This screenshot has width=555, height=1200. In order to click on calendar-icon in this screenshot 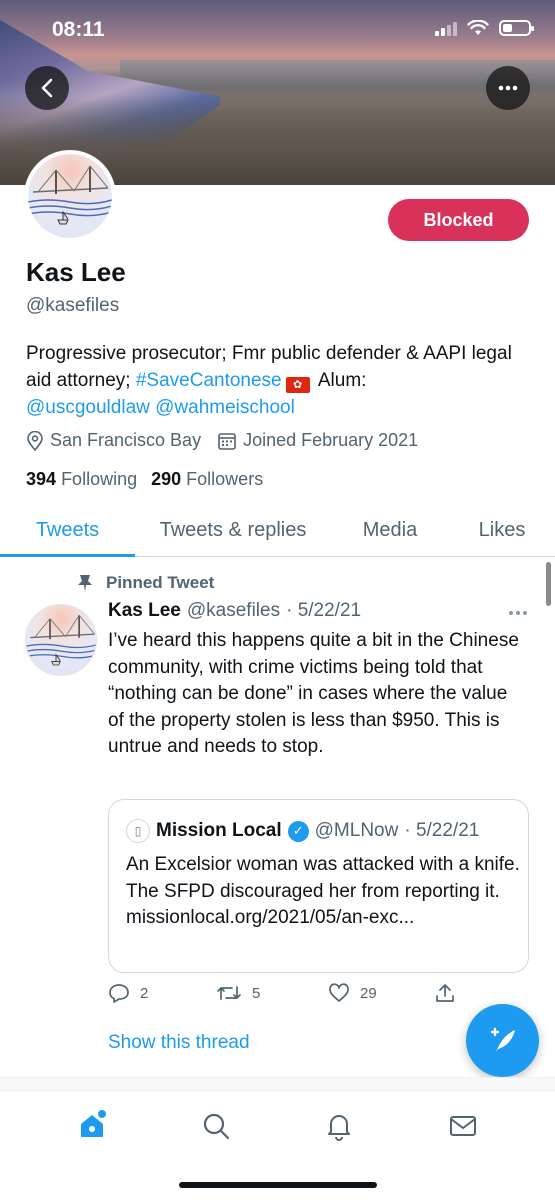, I will do `click(227, 441)`.